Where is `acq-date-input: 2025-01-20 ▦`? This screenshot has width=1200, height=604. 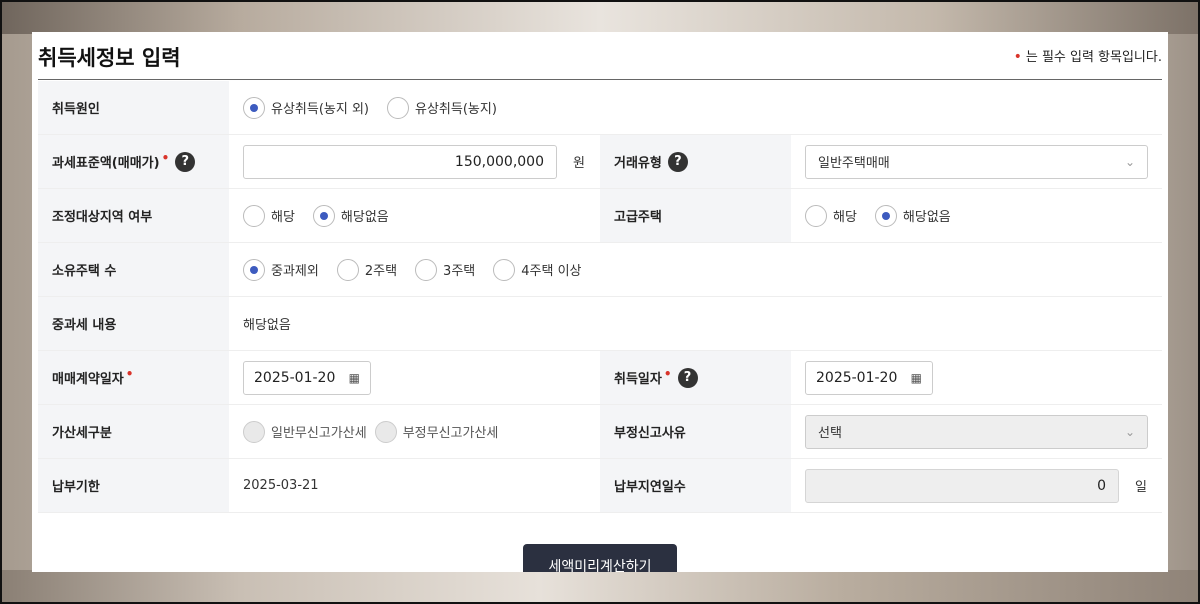
acq-date-input: 2025-01-20 ▦ is located at coordinates (869, 377).